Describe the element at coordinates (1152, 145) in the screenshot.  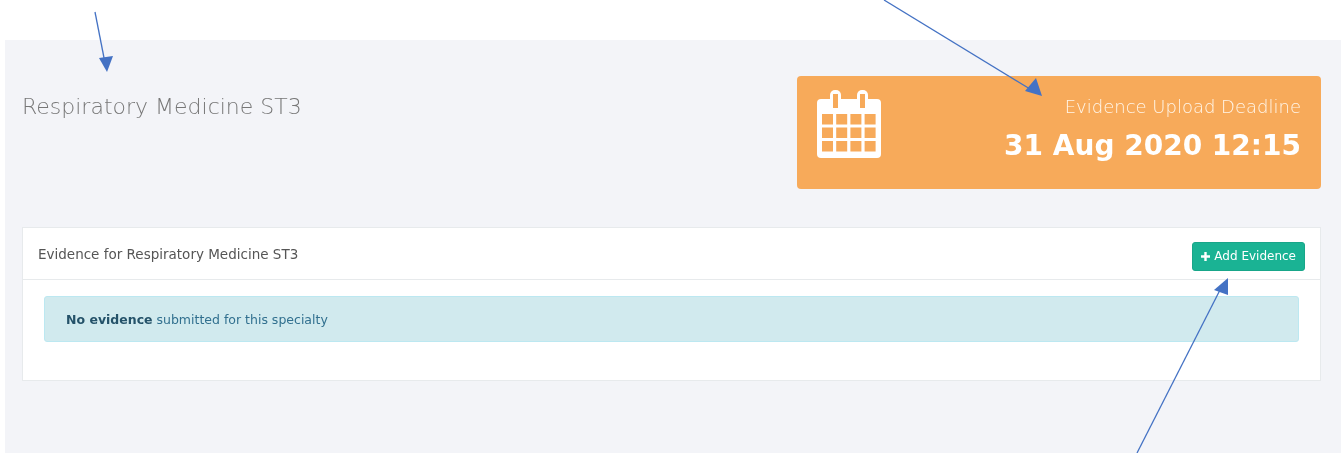
I see `deadline-date: 31 Aug 2020 12:15` at that location.